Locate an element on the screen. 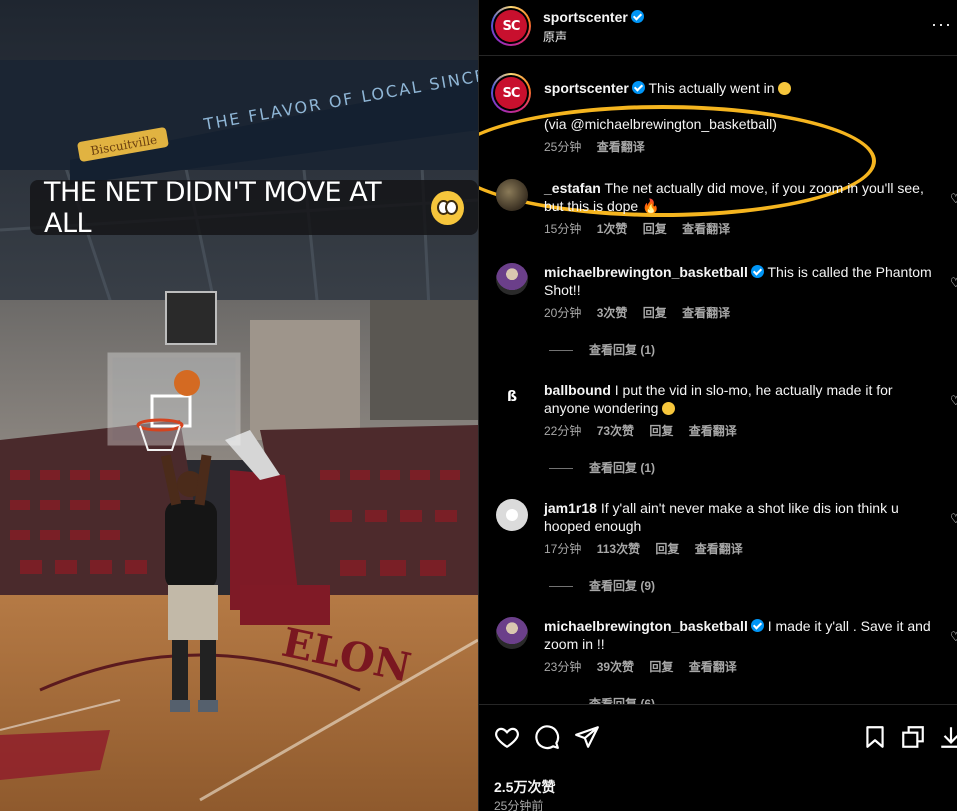 The height and width of the screenshot is (811, 957). comment-username: _estafan is located at coordinates (572, 188).